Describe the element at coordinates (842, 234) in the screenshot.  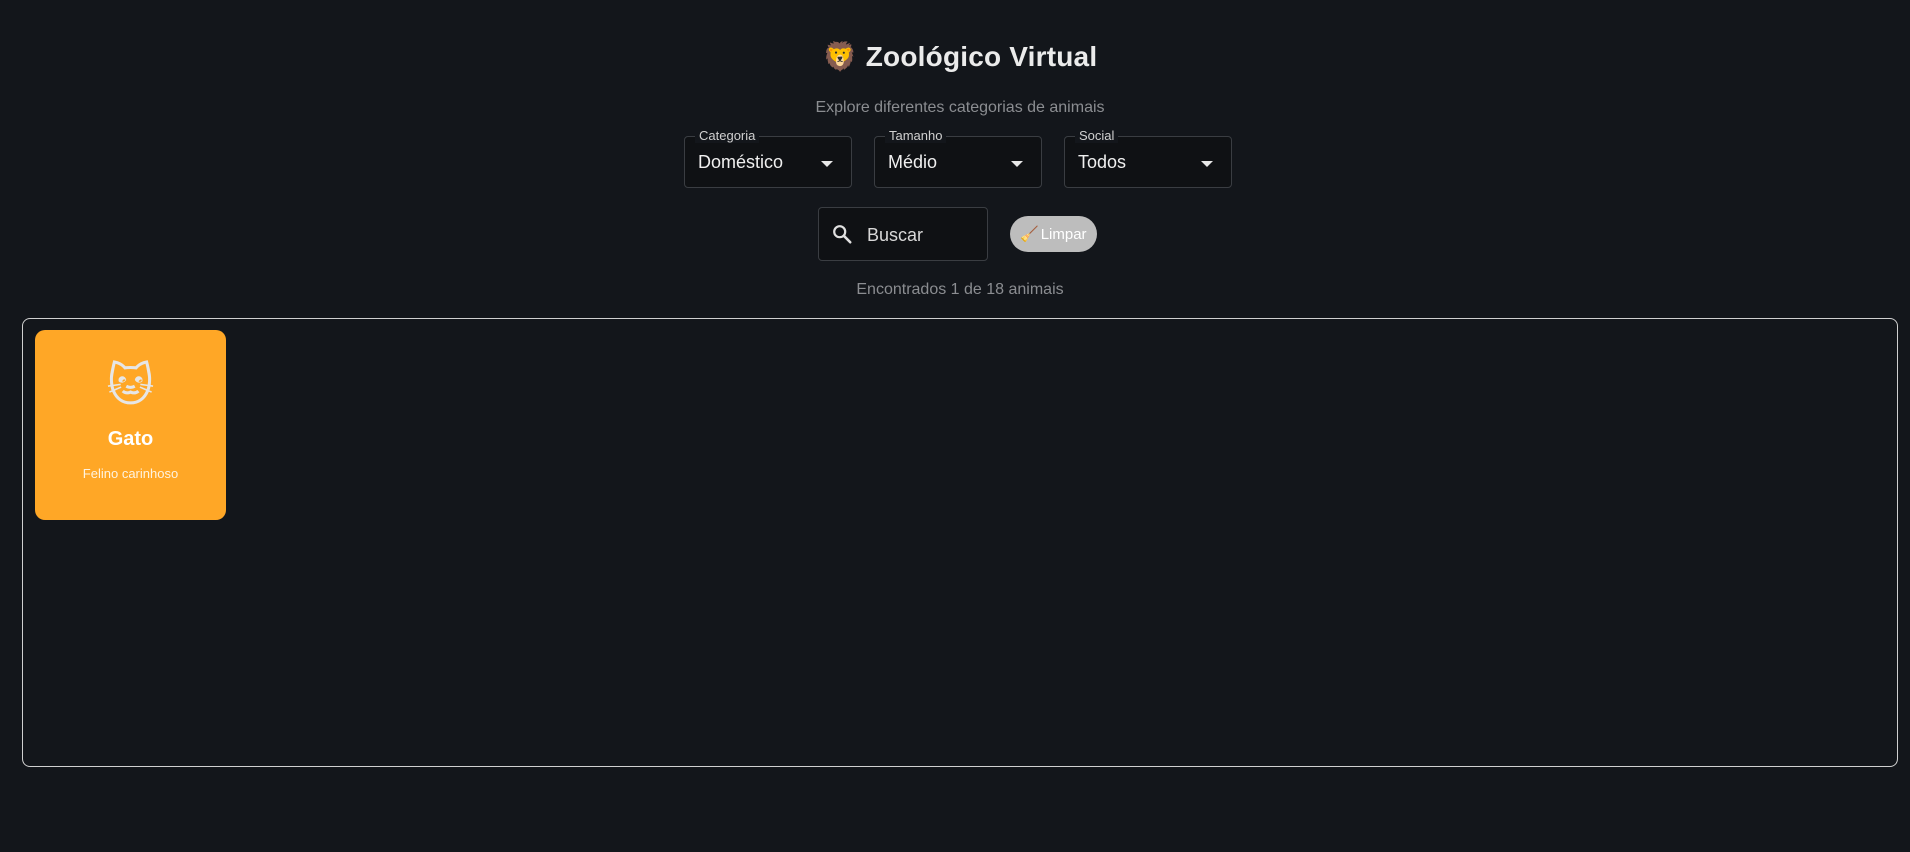
I see `search-icon` at that location.